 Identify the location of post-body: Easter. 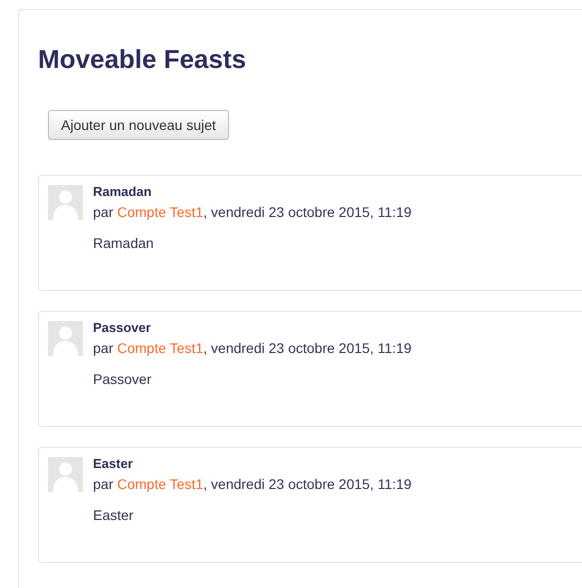
(113, 515).